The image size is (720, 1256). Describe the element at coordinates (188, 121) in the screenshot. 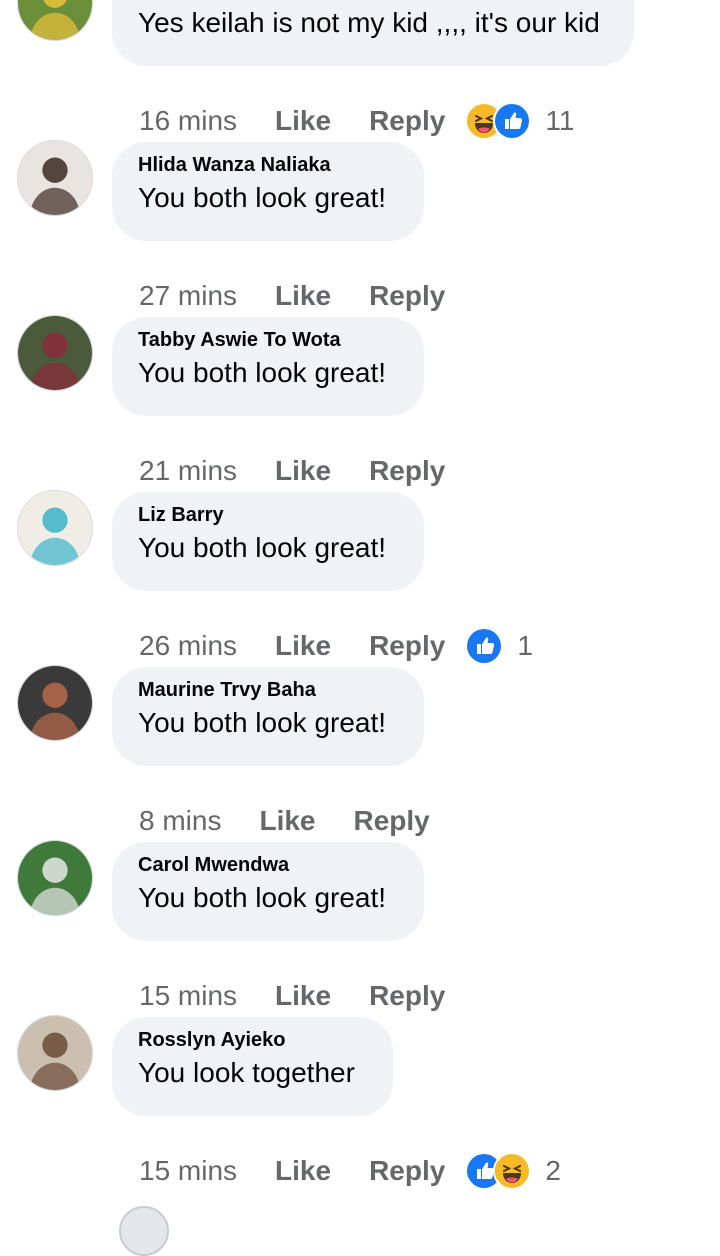

I see `comment-timestamp: 16 mins` at that location.